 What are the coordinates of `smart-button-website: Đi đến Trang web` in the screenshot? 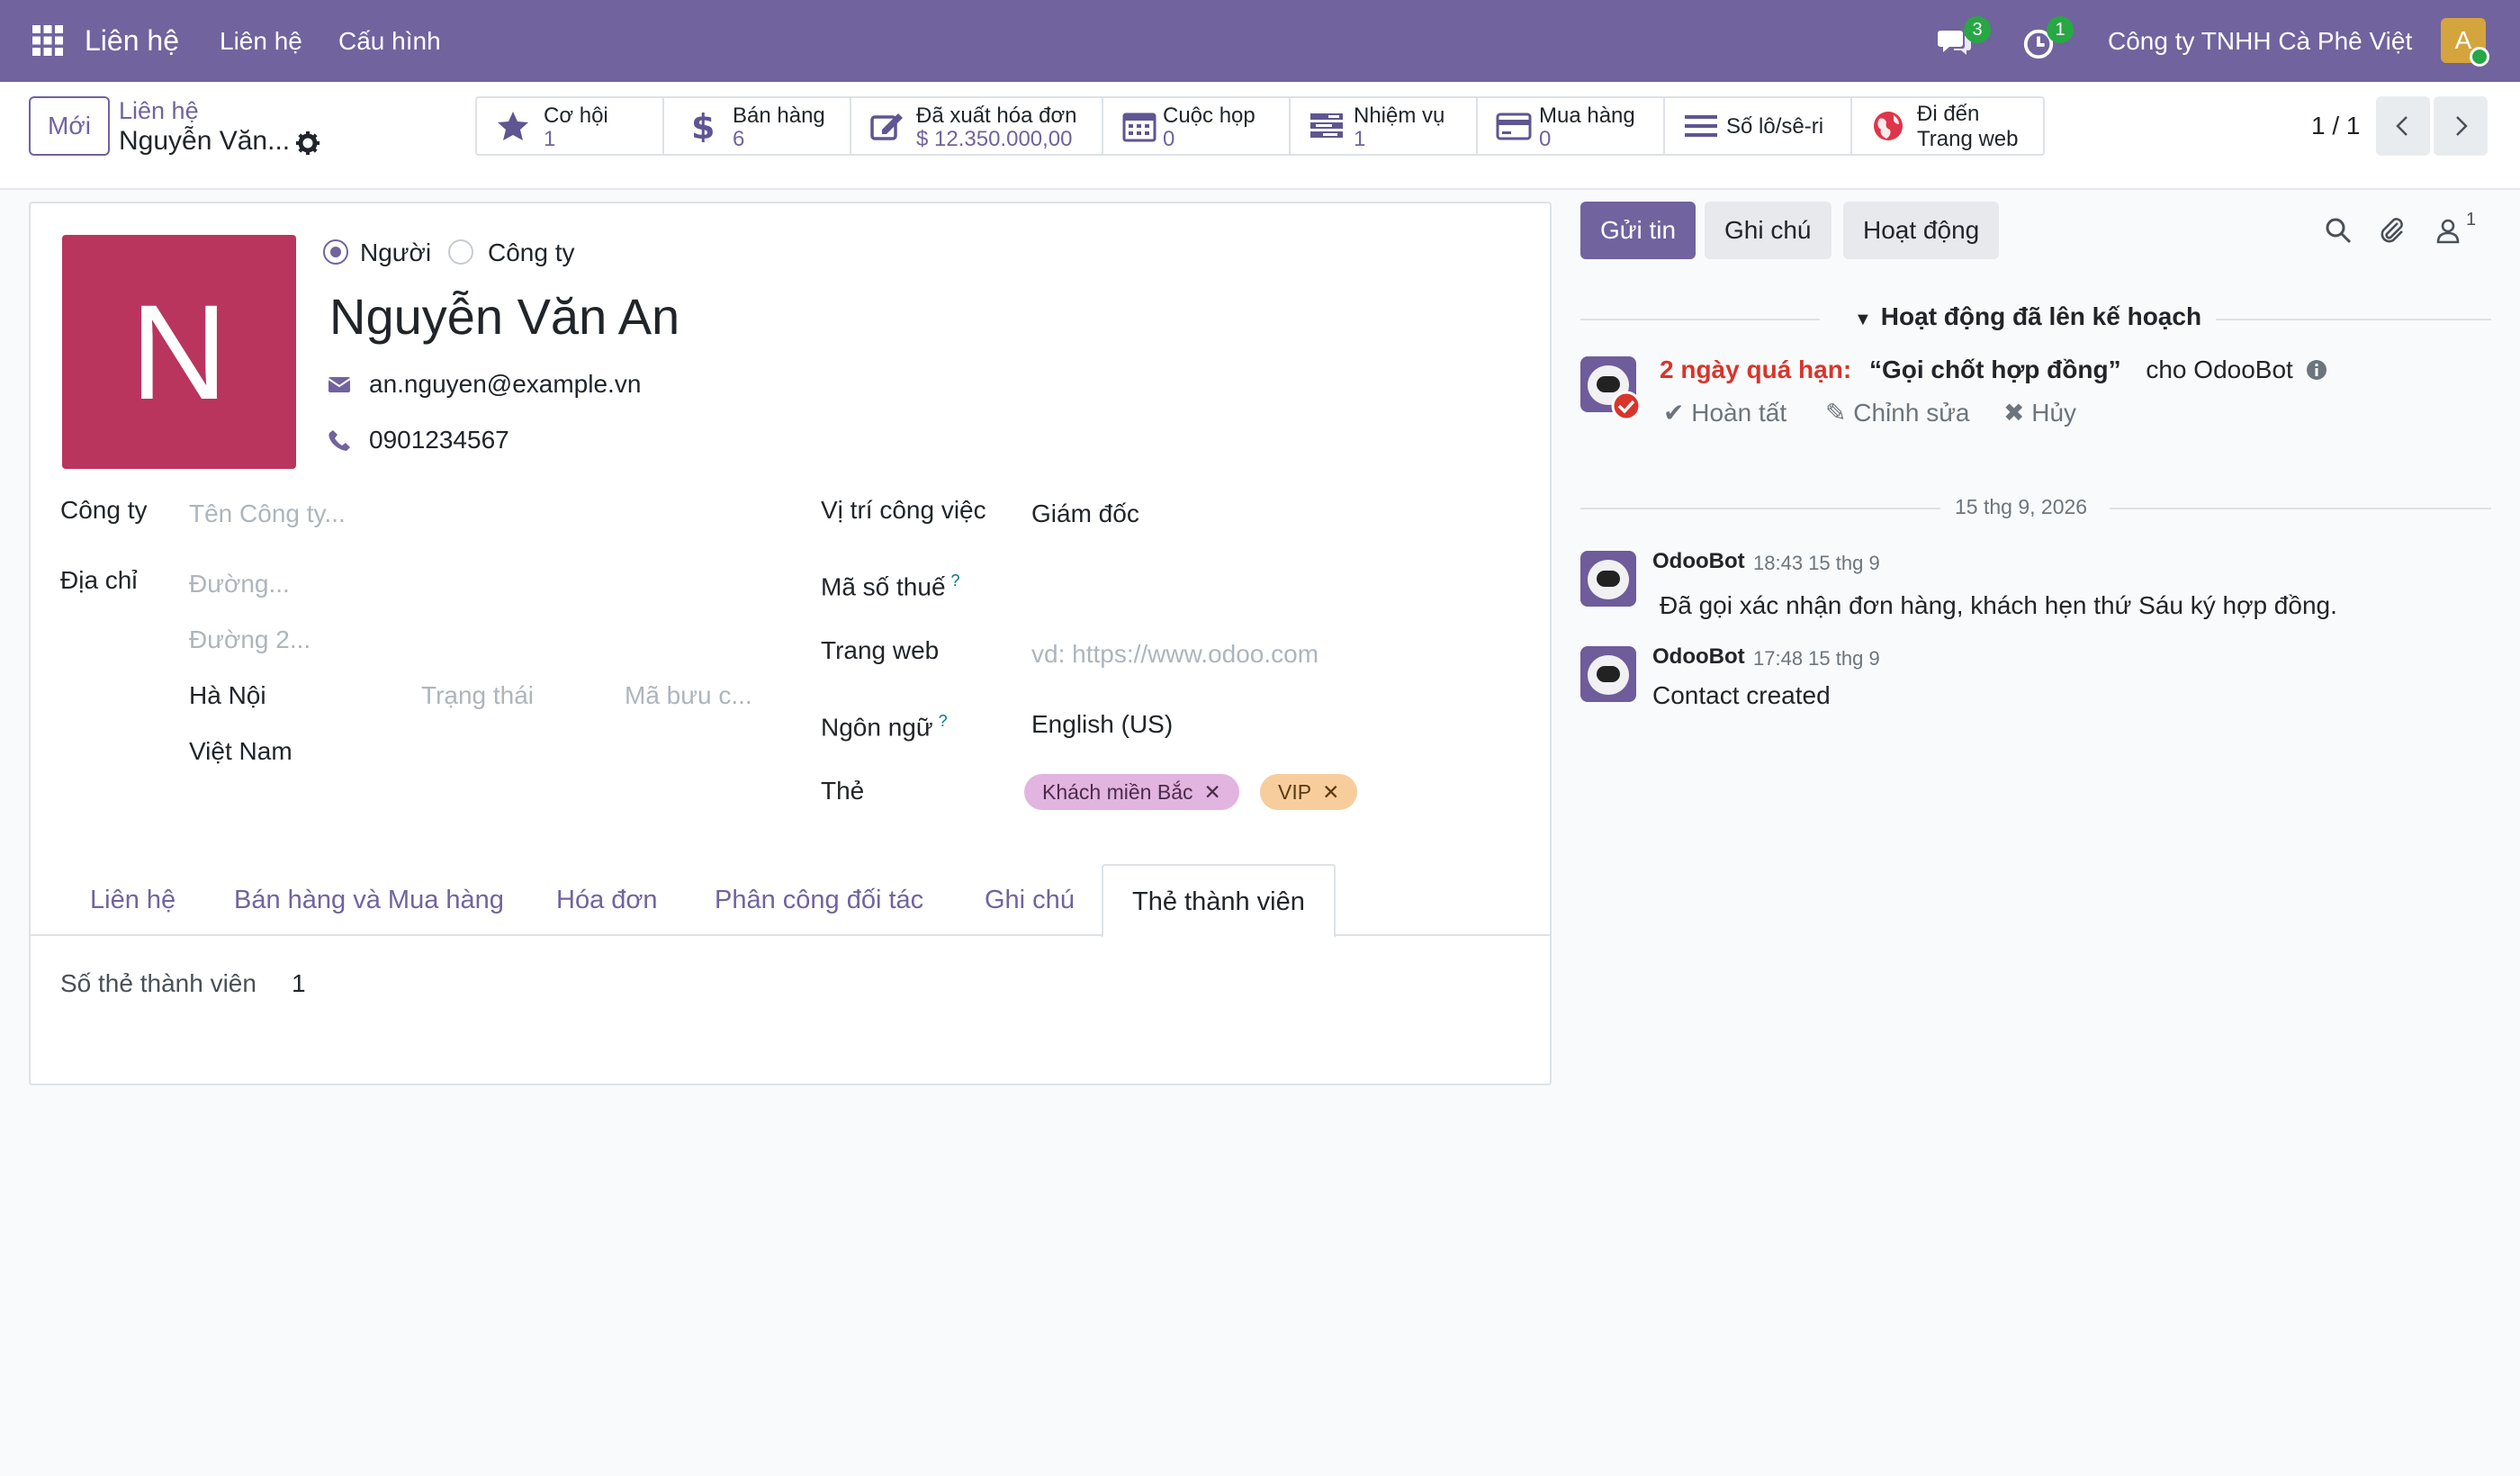 It's located at (1948, 126).